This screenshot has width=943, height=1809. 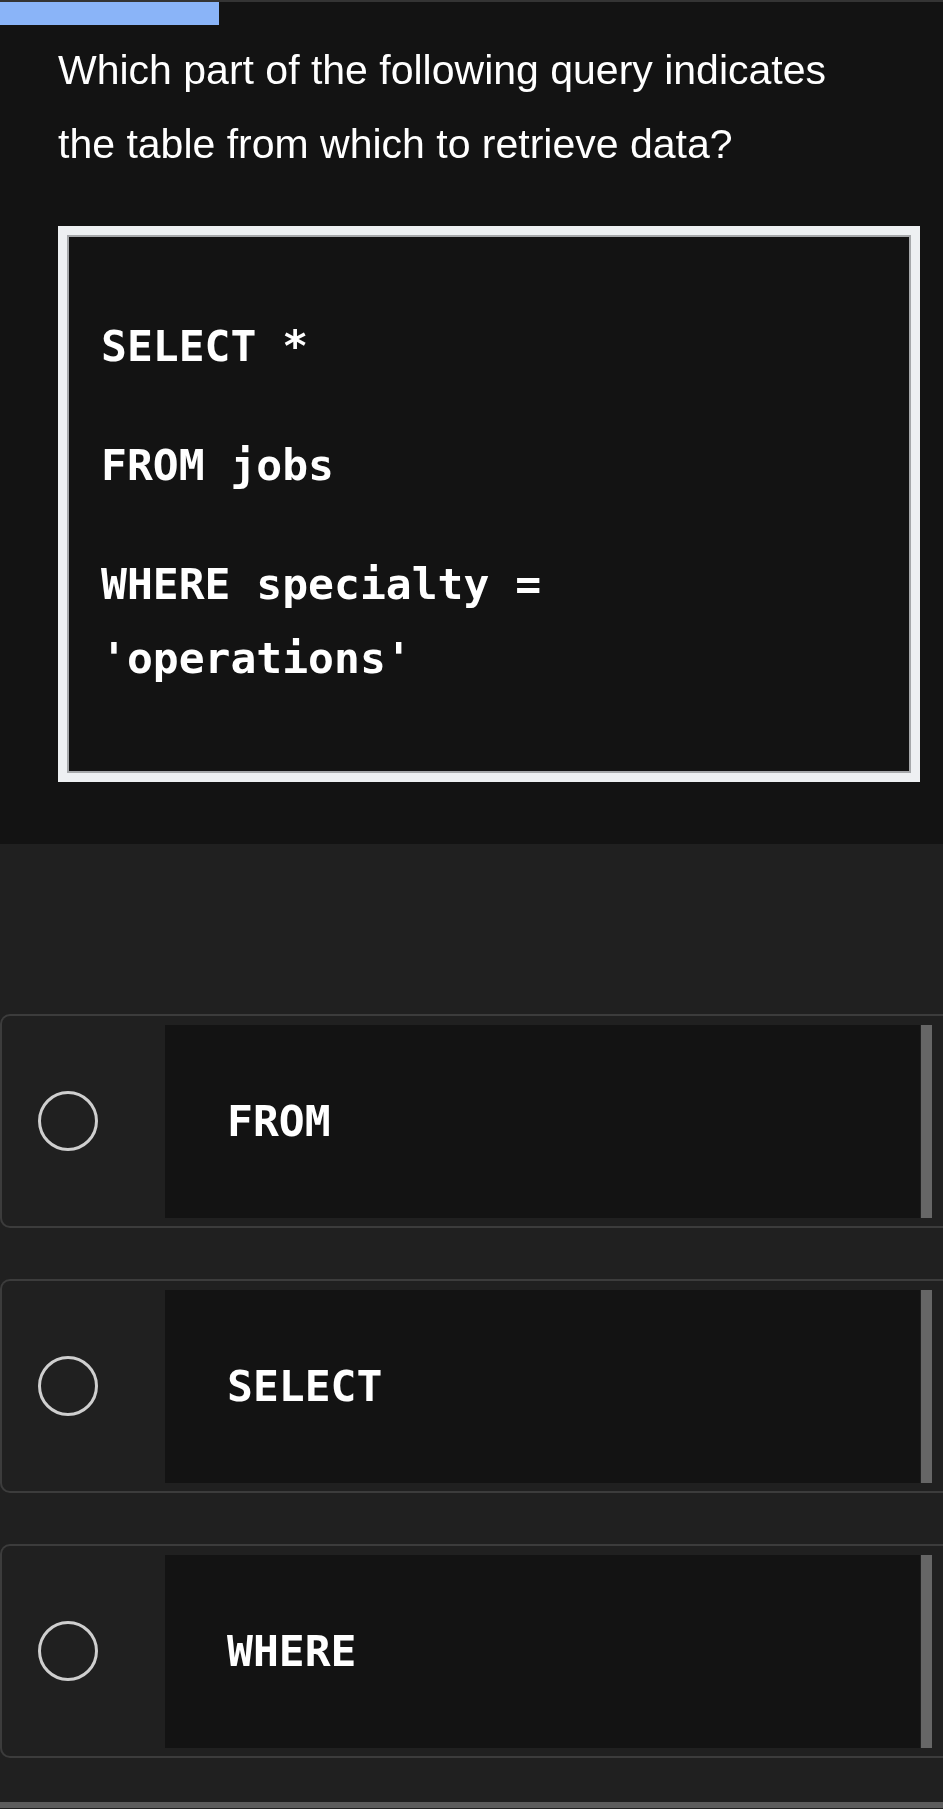 What do you see at coordinates (205, 346) in the screenshot?
I see `code-line: SELECT *` at bounding box center [205, 346].